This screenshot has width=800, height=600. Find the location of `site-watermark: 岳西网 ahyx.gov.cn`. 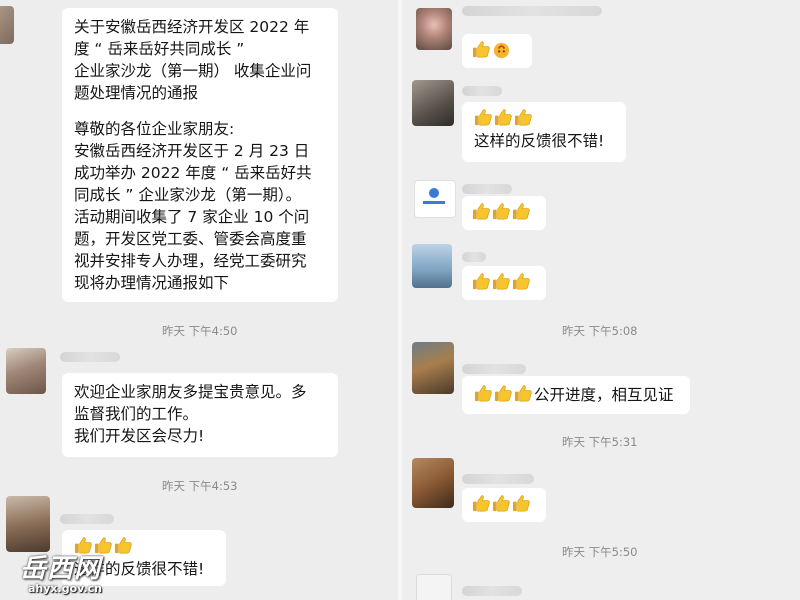

site-watermark: 岳西网 ahyx.gov.cn is located at coordinates (75, 573).